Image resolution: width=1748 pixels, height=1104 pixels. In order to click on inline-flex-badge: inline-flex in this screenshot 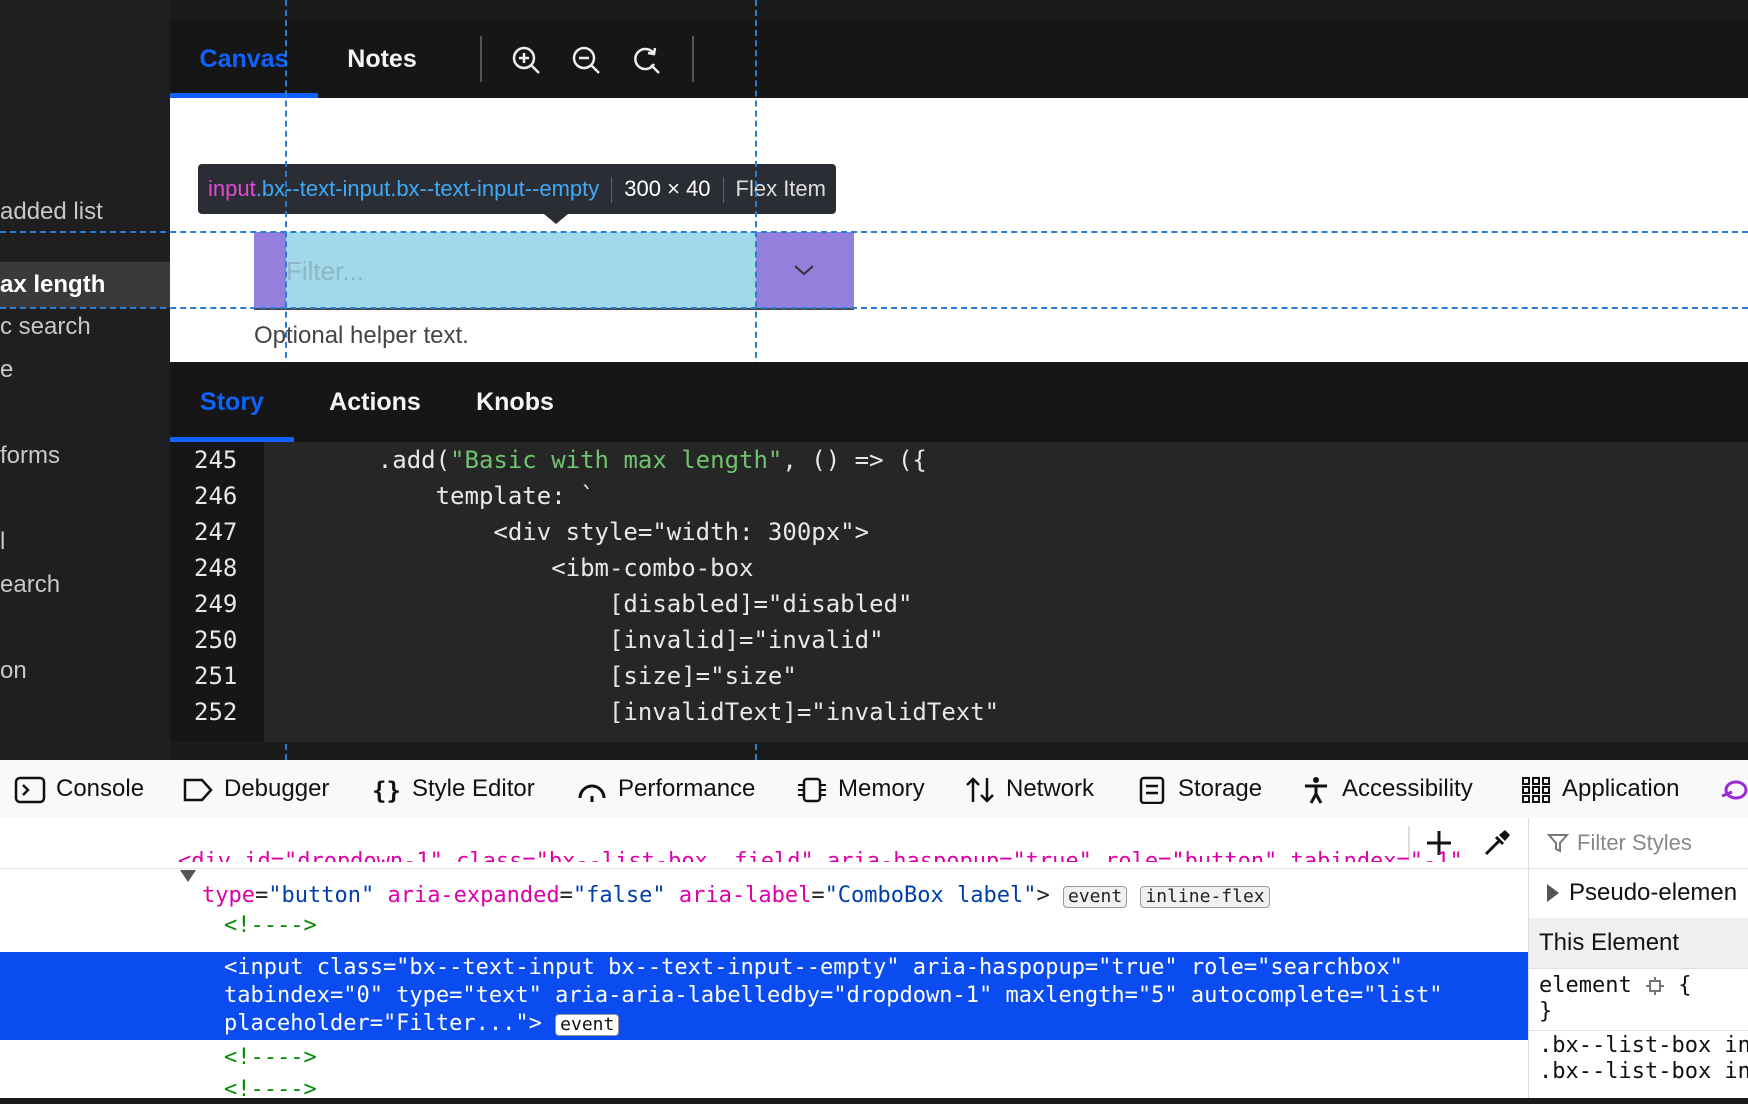, I will do `click(1205, 897)`.